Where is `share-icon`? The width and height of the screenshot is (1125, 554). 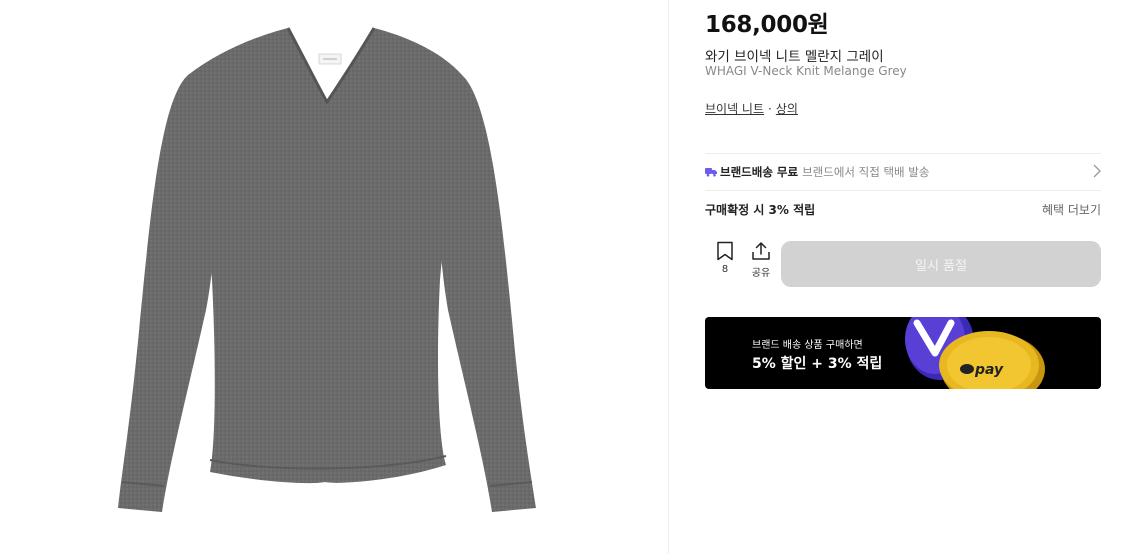
share-icon is located at coordinates (761, 251).